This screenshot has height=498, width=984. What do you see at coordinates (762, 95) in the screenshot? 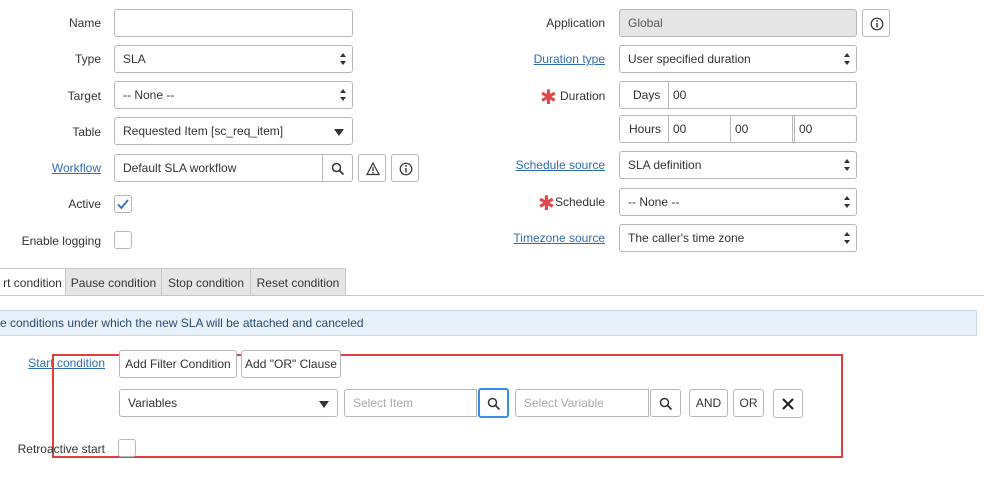
I see `days-input: 00` at bounding box center [762, 95].